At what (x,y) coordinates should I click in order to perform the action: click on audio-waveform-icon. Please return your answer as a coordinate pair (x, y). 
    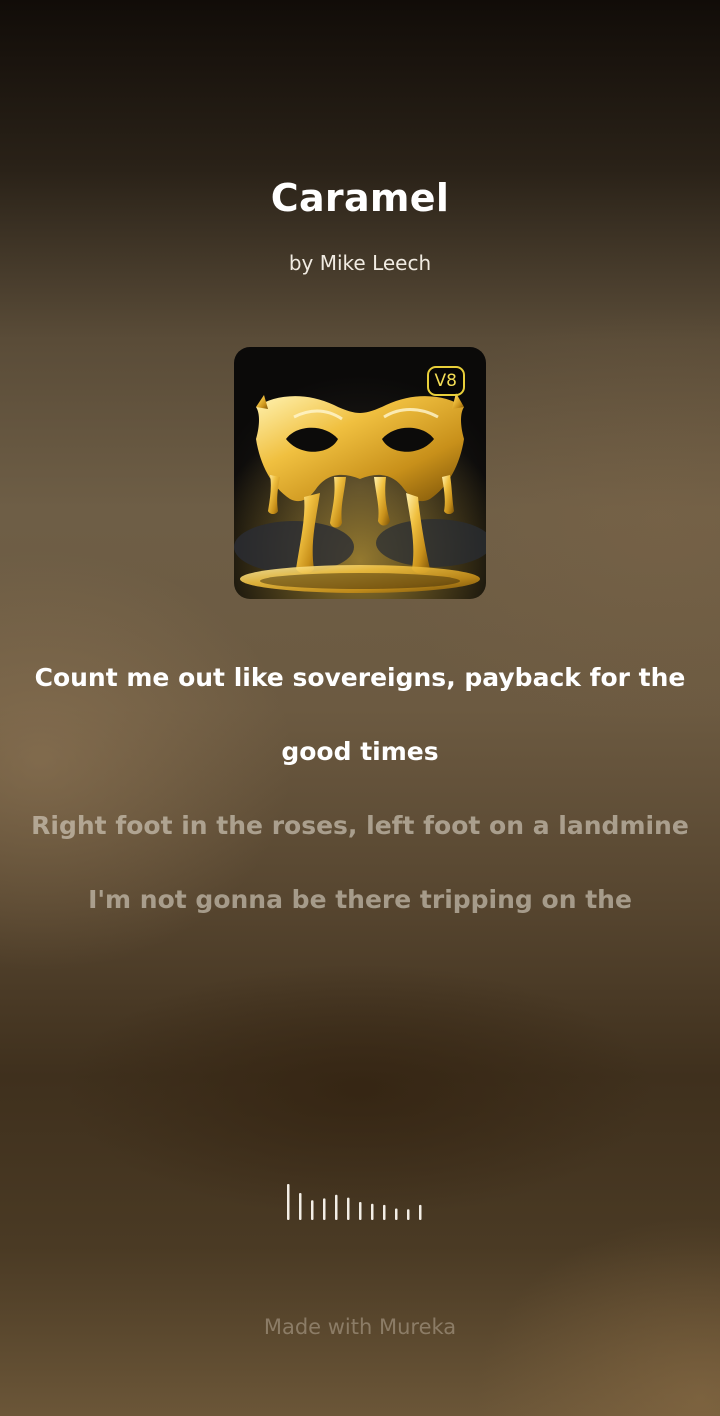
    Looking at the image, I should click on (360, 1202).